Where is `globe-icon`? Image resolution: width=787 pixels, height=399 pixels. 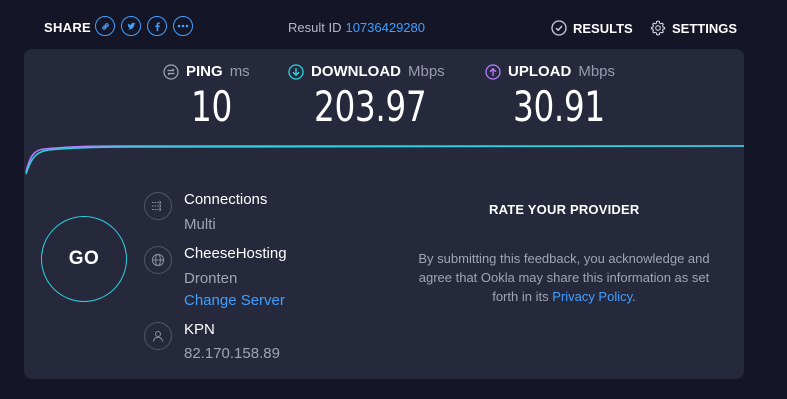
globe-icon is located at coordinates (158, 260).